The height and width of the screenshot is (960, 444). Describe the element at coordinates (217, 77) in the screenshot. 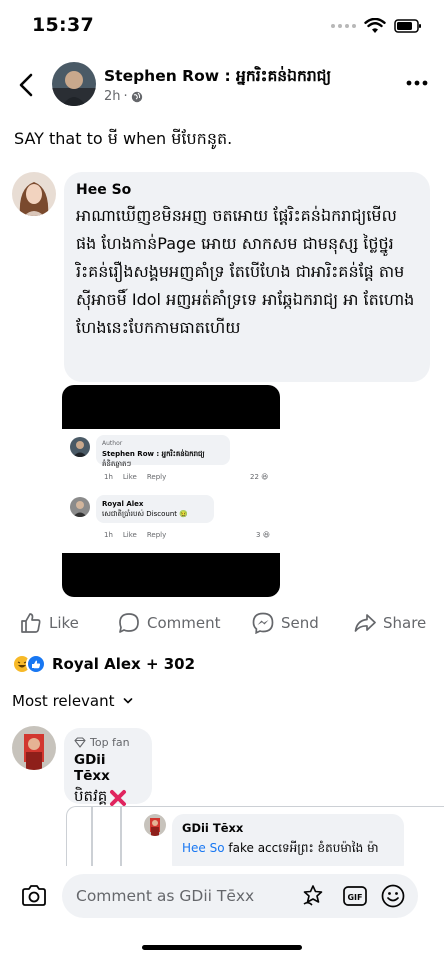

I see `post-author-name: Stephen Row : អ្នករិះគន់ឯករាជ្យ` at that location.